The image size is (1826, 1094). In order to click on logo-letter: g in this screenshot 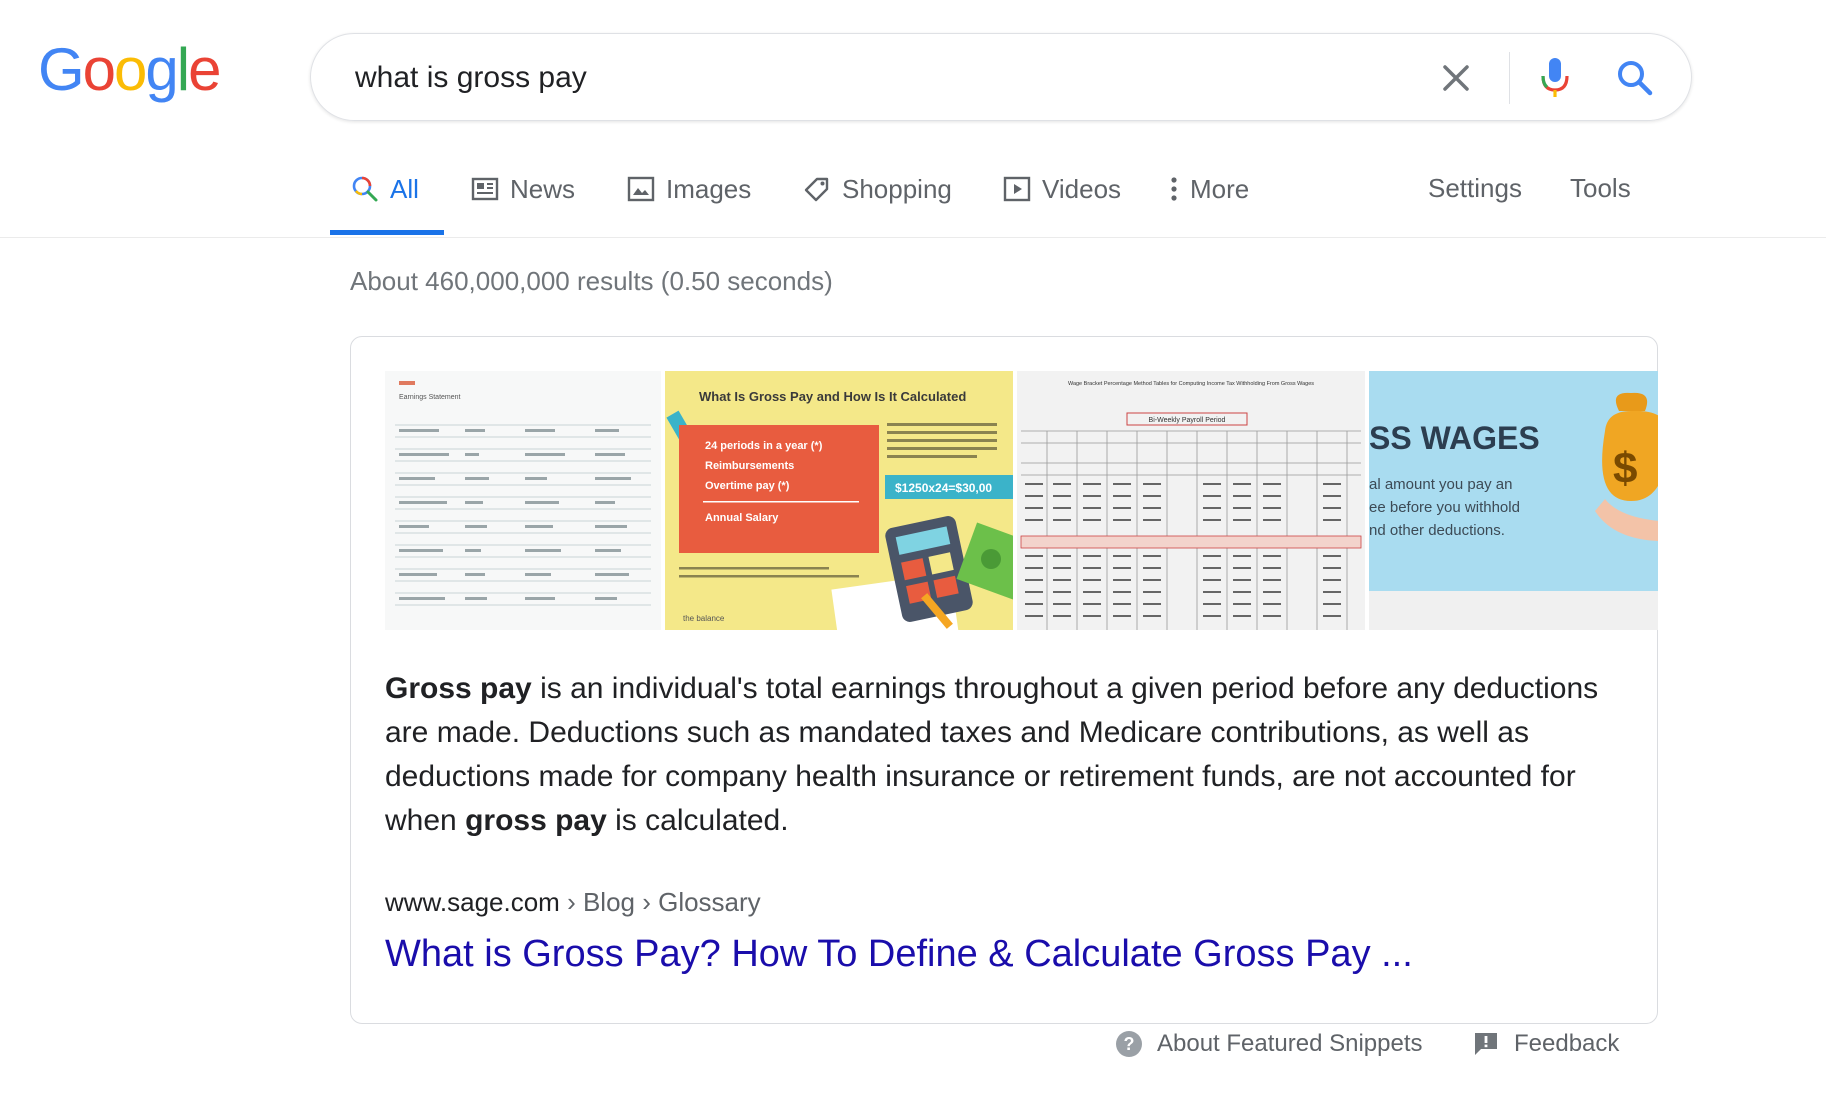, I will do `click(161, 69)`.